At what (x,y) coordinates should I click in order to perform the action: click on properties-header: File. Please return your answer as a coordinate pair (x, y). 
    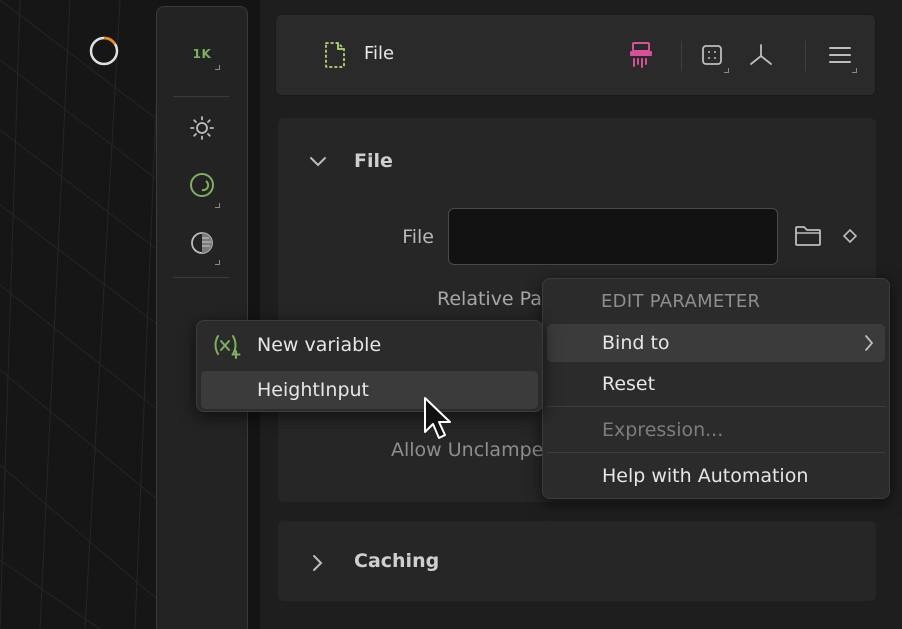
    Looking at the image, I should click on (575, 55).